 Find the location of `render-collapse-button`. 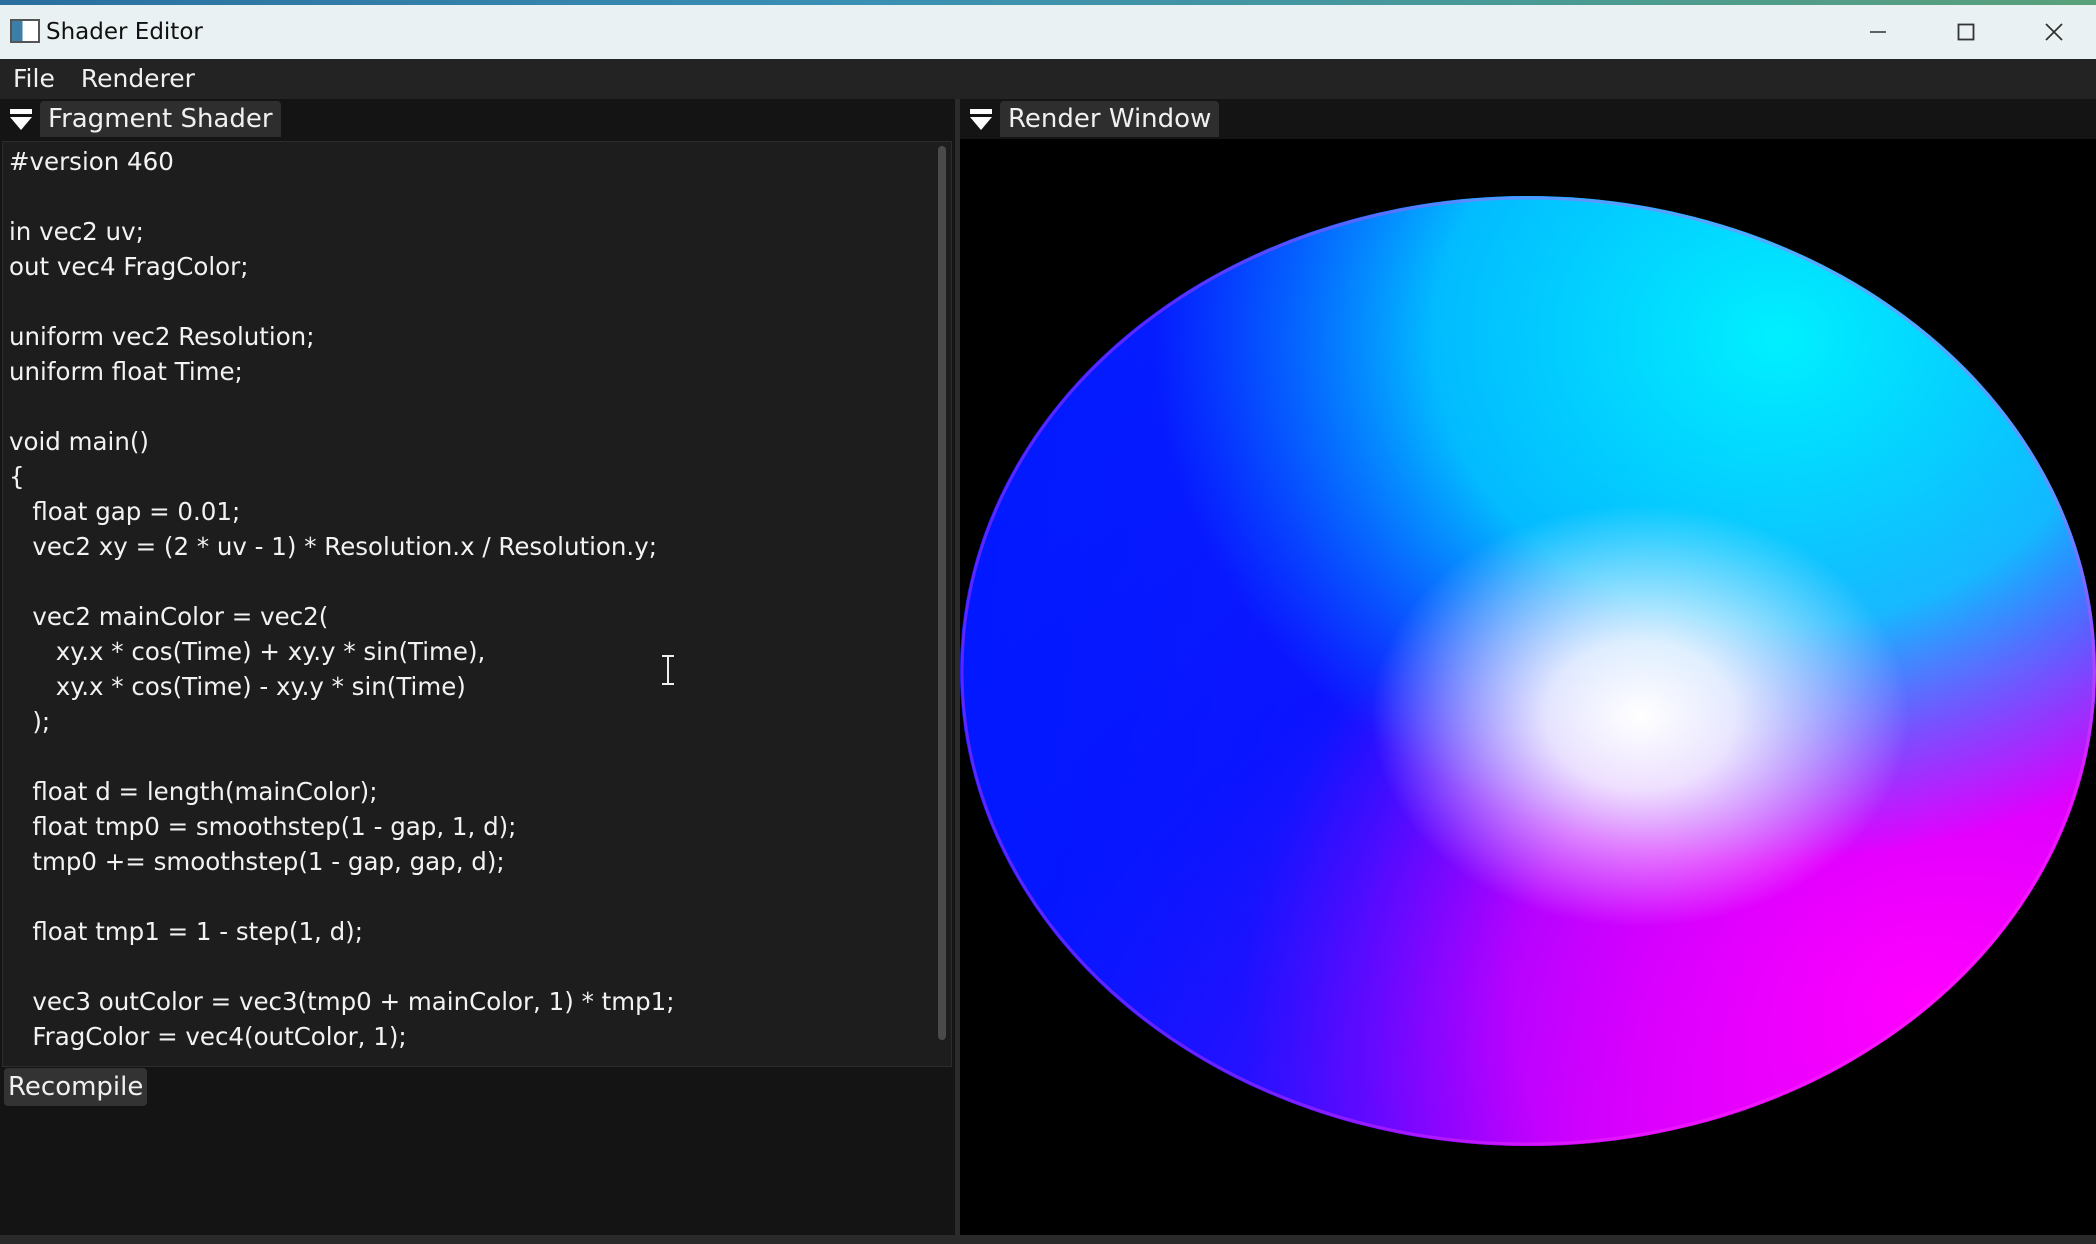

render-collapse-button is located at coordinates (981, 120).